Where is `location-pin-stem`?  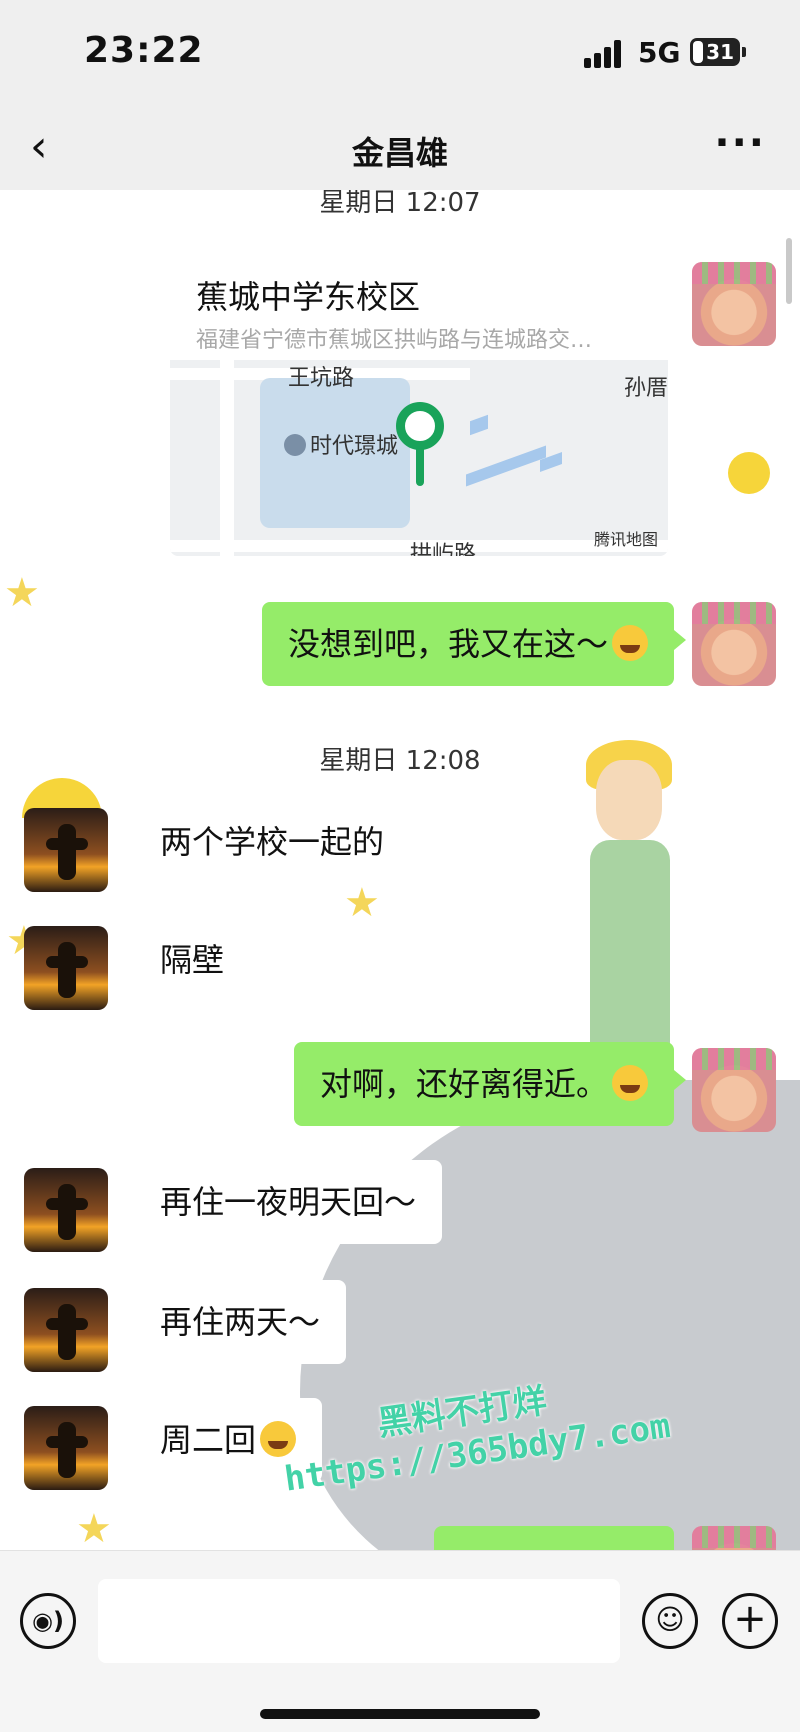
location-pin-stem is located at coordinates (420, 467).